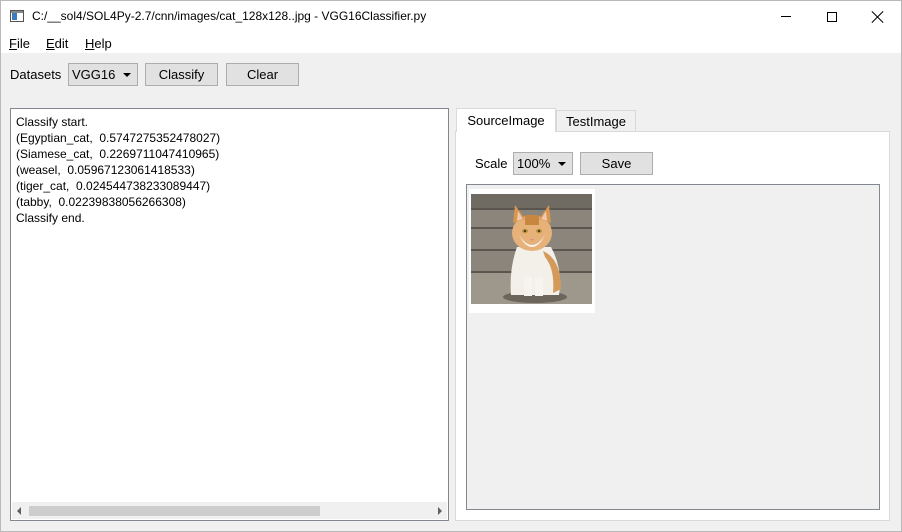  I want to click on menu-edit: Edit, so click(57, 43).